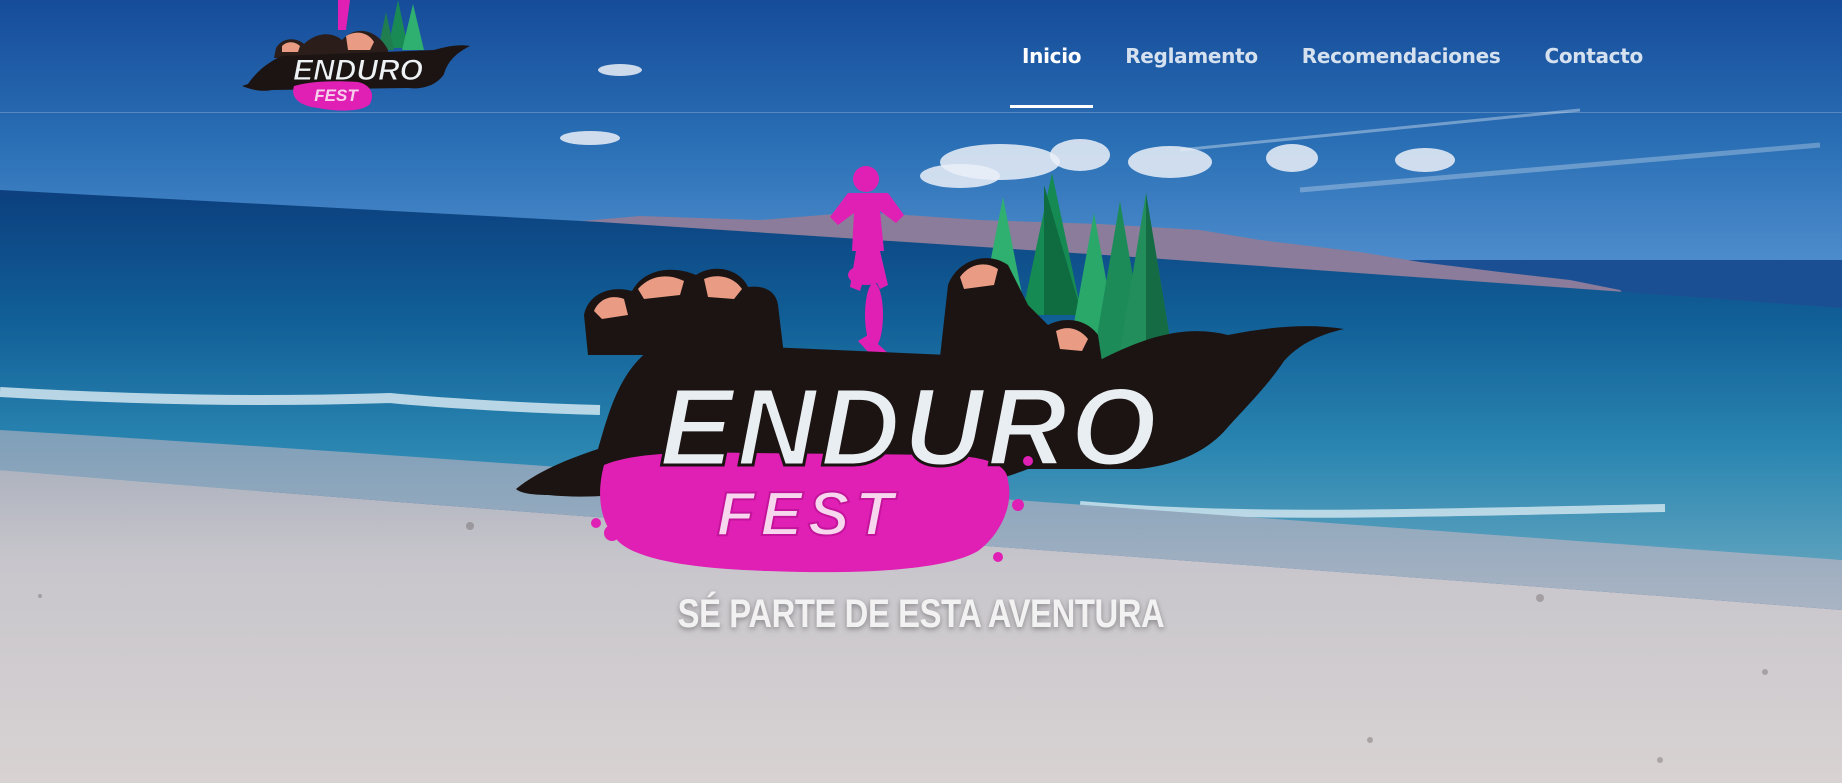 The width and height of the screenshot is (1842, 783). What do you see at coordinates (867, 269) in the screenshot?
I see `rider-graphic` at bounding box center [867, 269].